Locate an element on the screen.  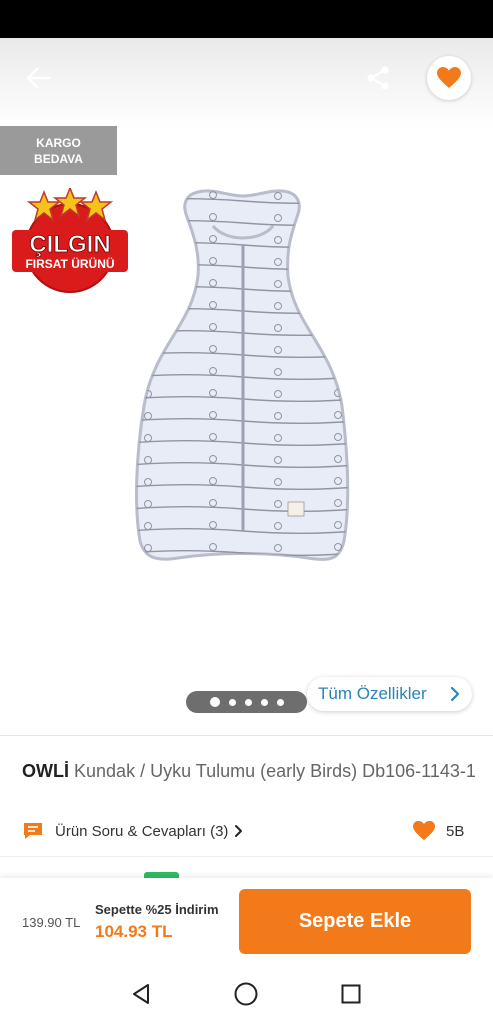
share-button is located at coordinates (378, 78).